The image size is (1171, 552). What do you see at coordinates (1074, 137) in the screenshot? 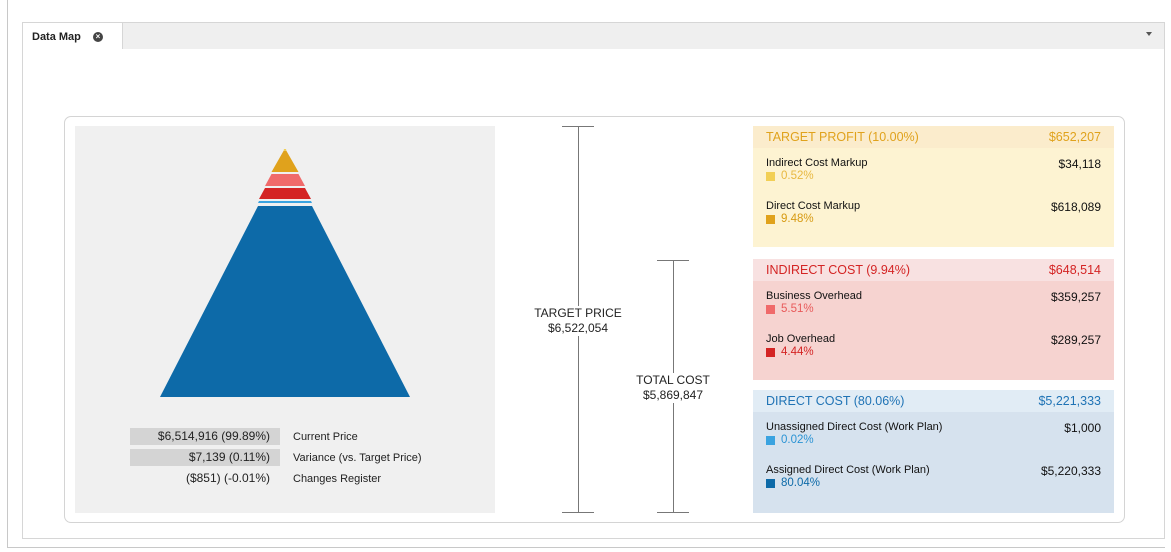
I see `target-profit-total: $652,207` at bounding box center [1074, 137].